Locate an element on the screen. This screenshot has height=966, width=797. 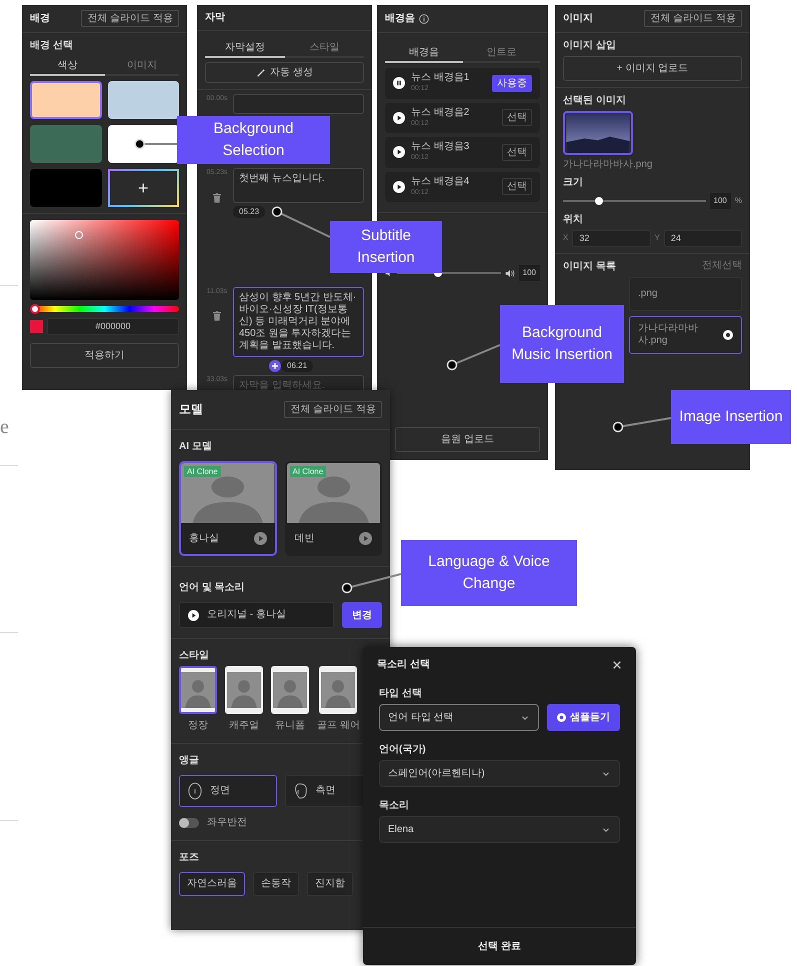
section-label: 스타일 is located at coordinates (194, 655).